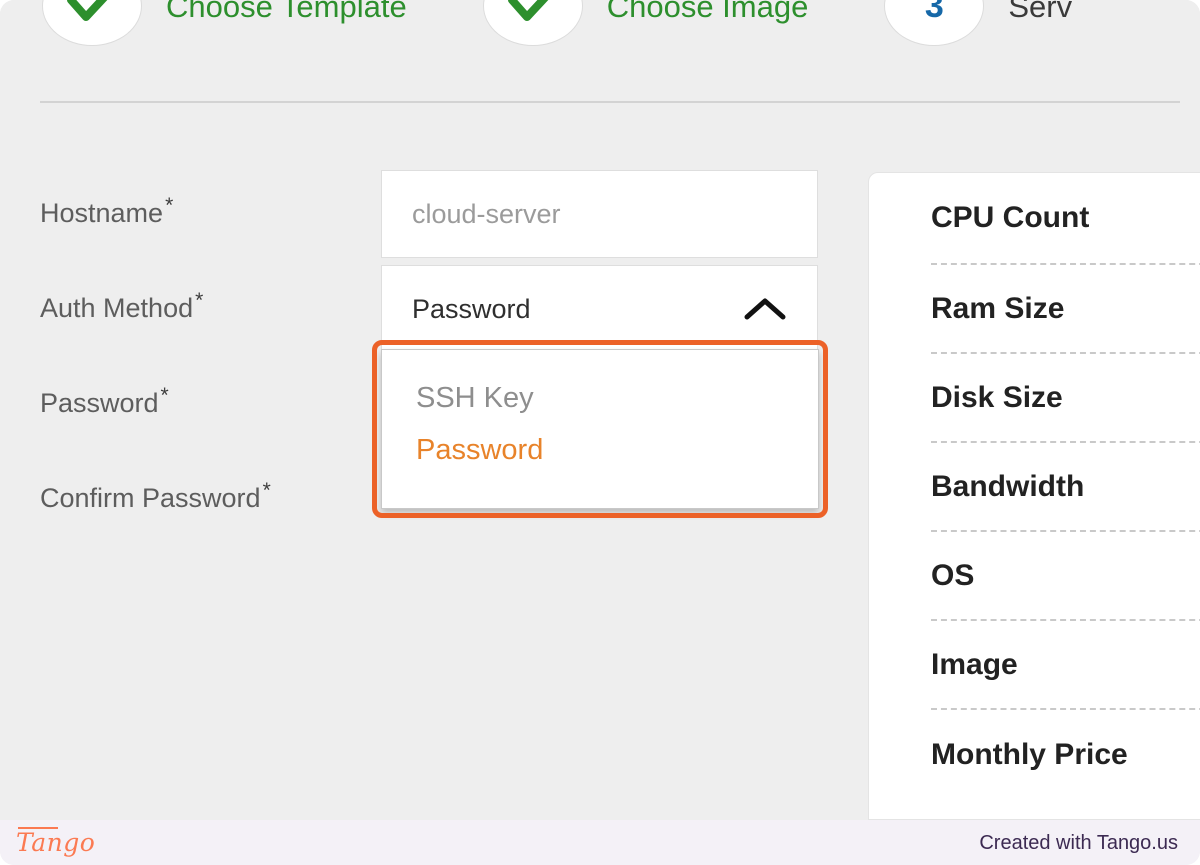 This screenshot has height=865, width=1200. Describe the element at coordinates (99, 403) in the screenshot. I see `password-label-text: Password` at that location.